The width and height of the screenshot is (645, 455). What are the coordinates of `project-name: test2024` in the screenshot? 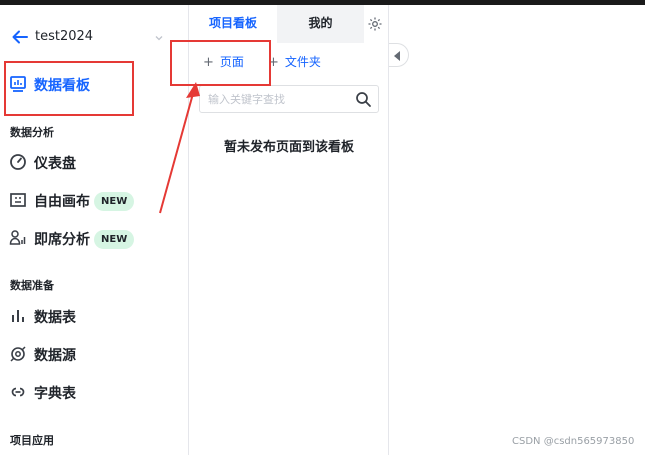 It's located at (64, 36).